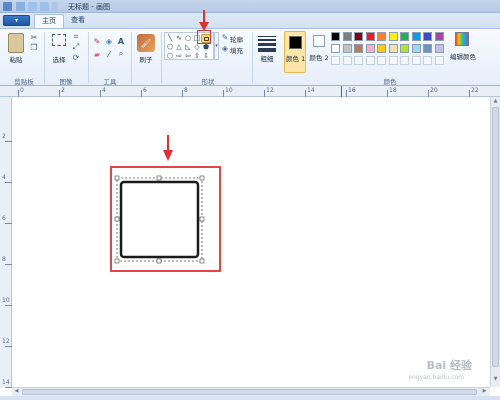 This screenshot has height=400, width=500. Describe the element at coordinates (296, 59) in the screenshot. I see `color1-label: 颜色 1` at that location.